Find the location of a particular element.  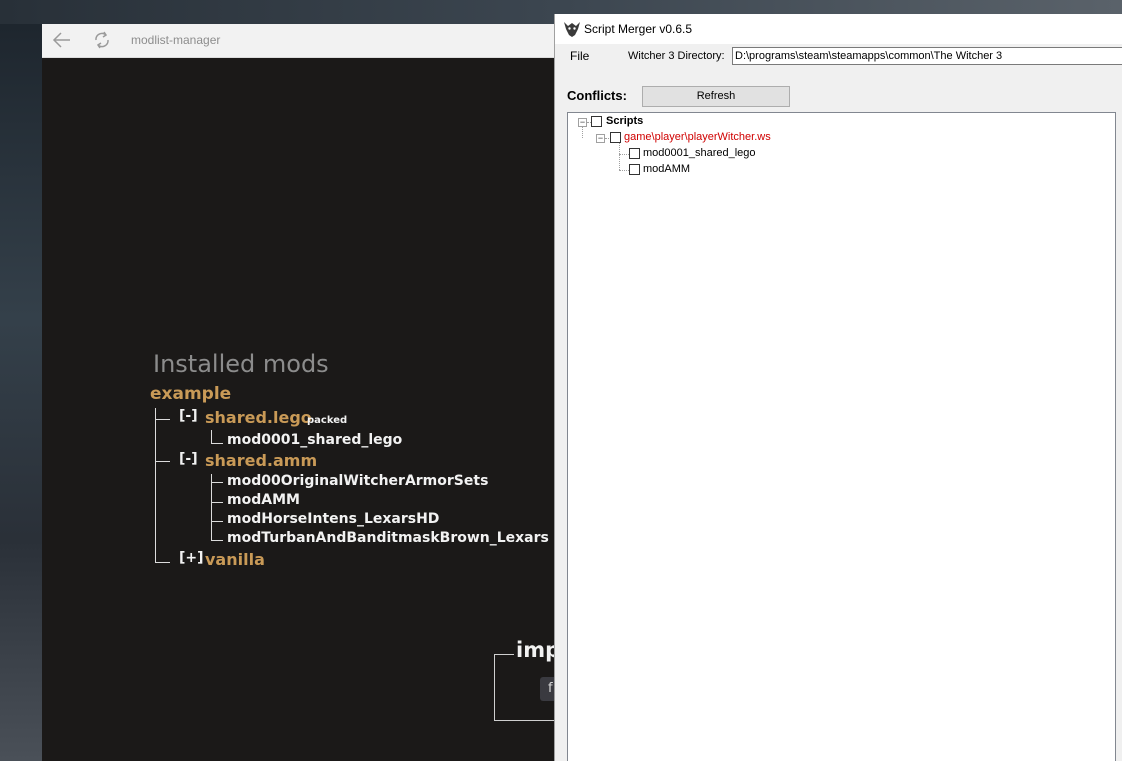

mod-item: modTurbanAndBanditmaskBrown_Lexars is located at coordinates (388, 538).